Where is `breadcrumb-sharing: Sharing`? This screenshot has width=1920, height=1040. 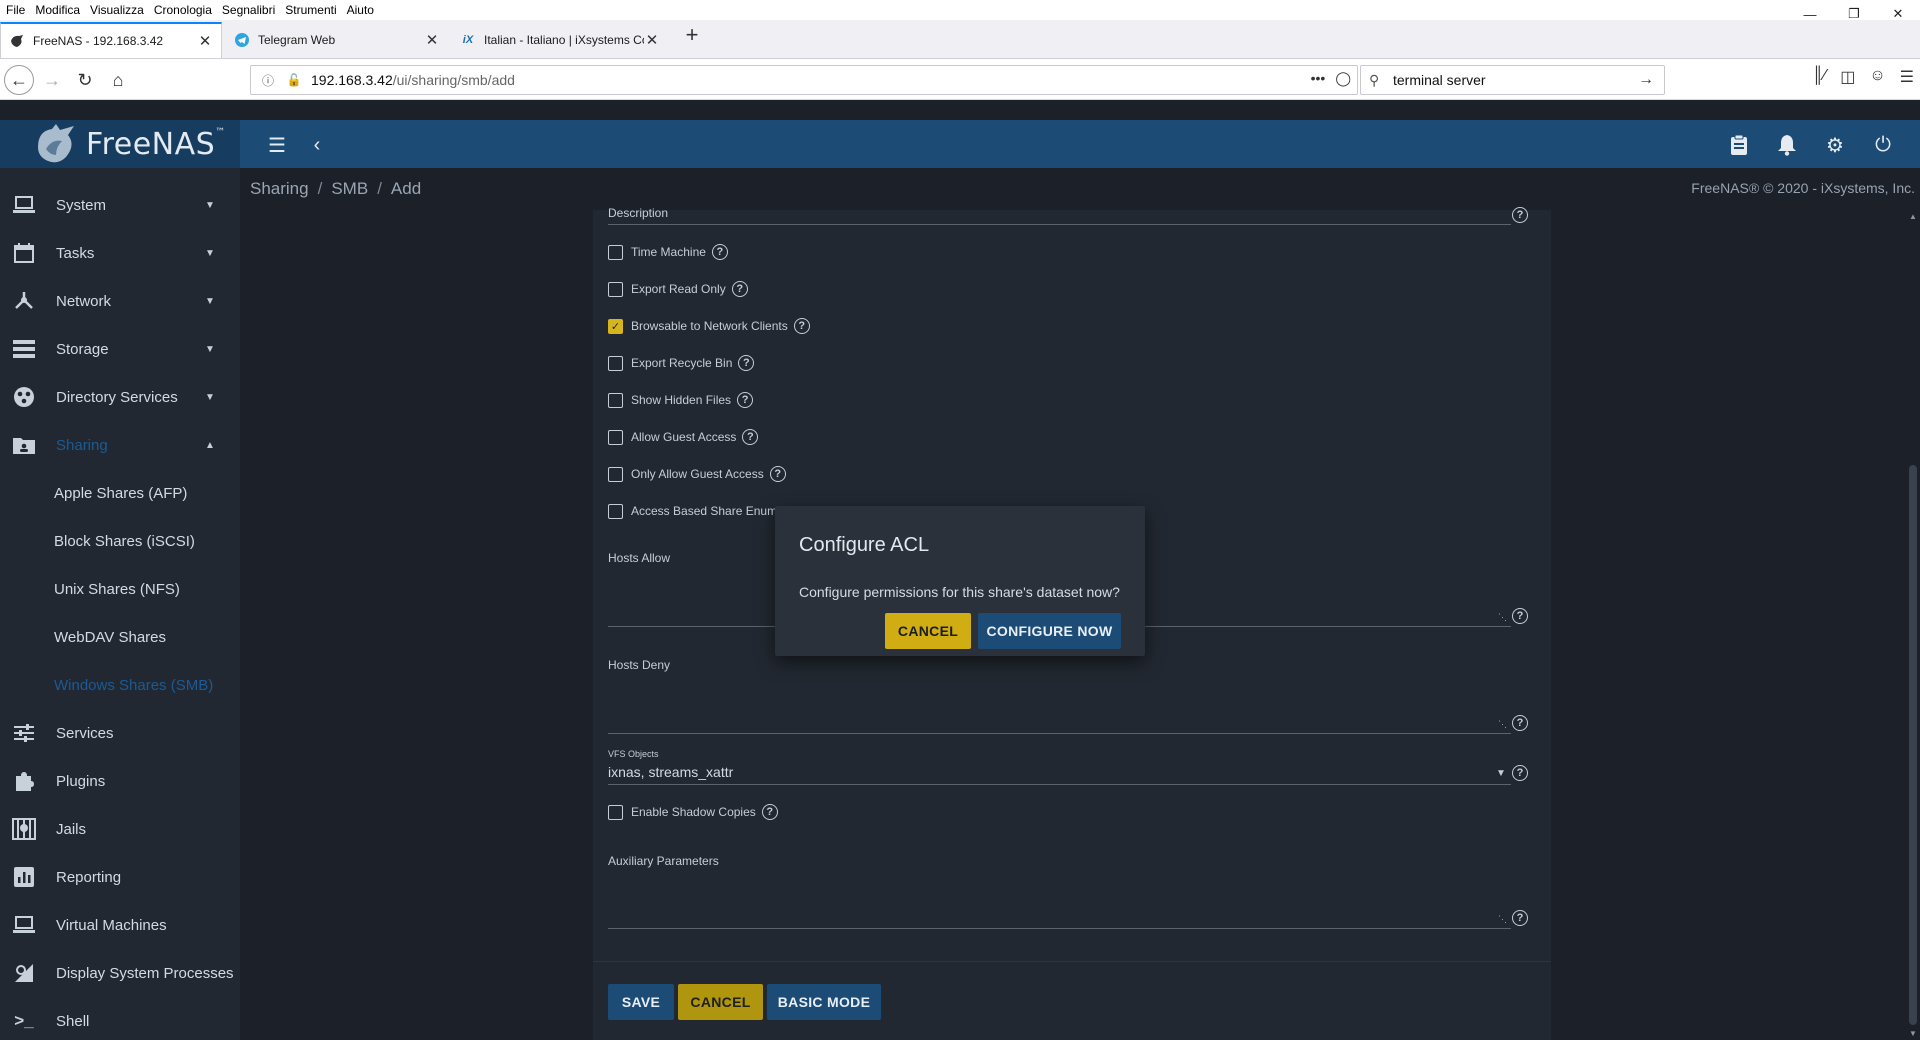
breadcrumb-sharing: Sharing is located at coordinates (279, 189).